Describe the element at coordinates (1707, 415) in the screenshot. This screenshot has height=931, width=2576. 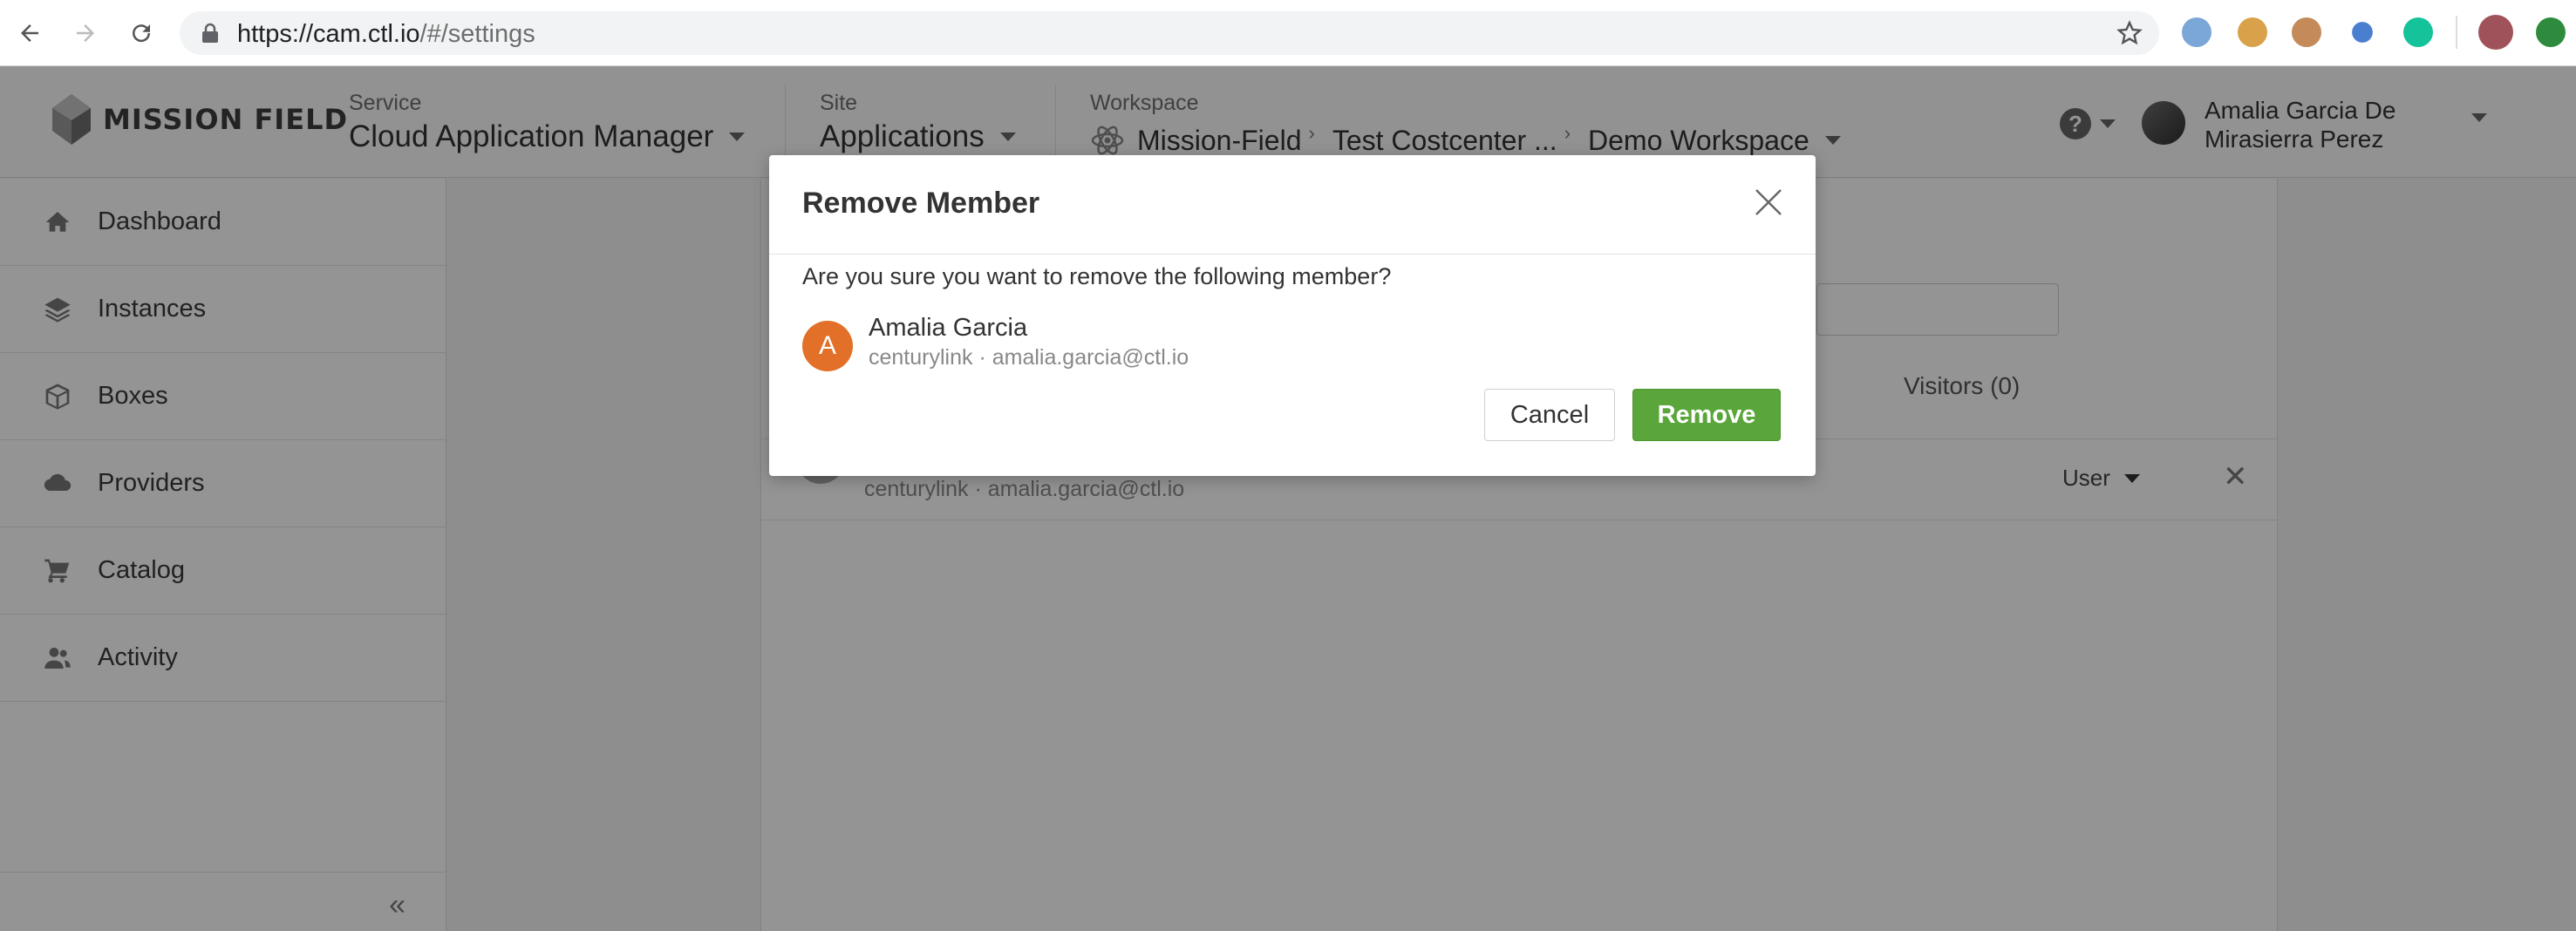
I see `remove-button: Remove` at that location.